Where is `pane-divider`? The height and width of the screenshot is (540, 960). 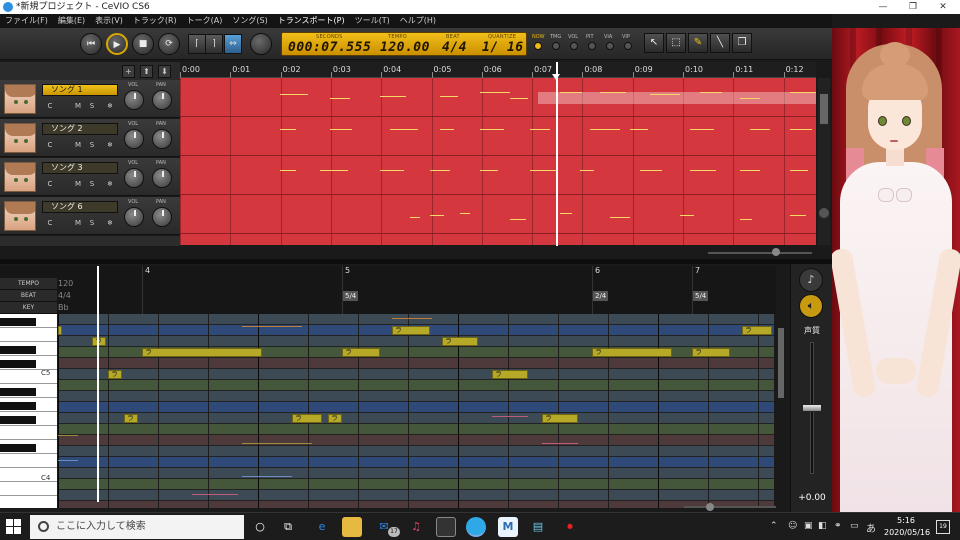
pane-divider is located at coordinates (416, 261).